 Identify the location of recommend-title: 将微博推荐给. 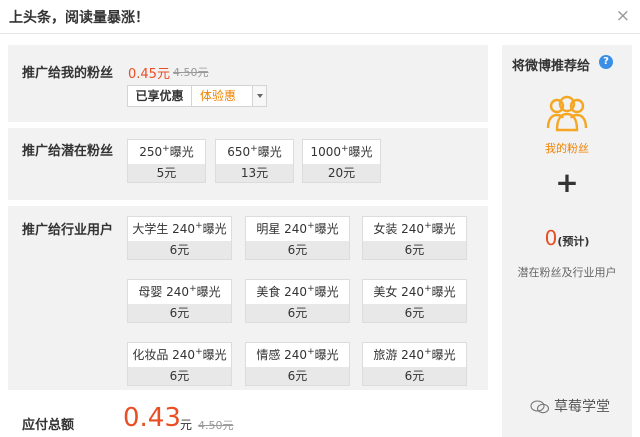
(551, 66).